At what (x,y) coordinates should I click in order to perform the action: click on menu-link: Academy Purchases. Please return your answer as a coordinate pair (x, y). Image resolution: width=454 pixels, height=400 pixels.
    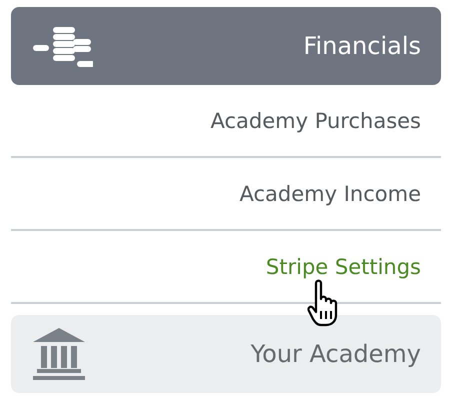
    Looking at the image, I should click on (315, 120).